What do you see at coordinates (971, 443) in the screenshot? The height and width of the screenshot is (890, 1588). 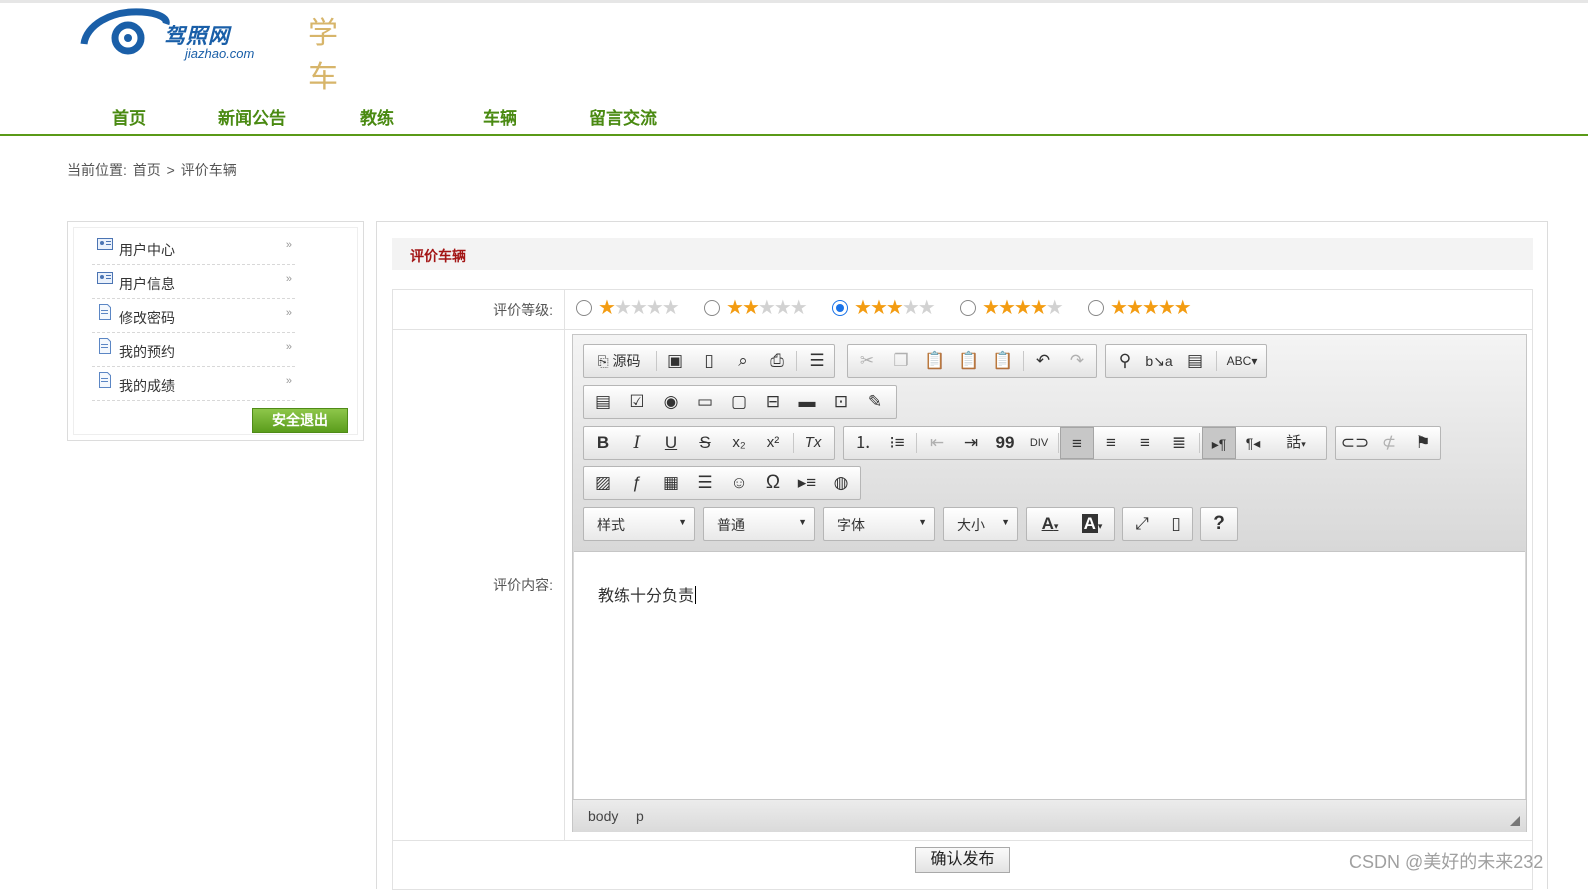 I see `indent-icon: ⇥` at bounding box center [971, 443].